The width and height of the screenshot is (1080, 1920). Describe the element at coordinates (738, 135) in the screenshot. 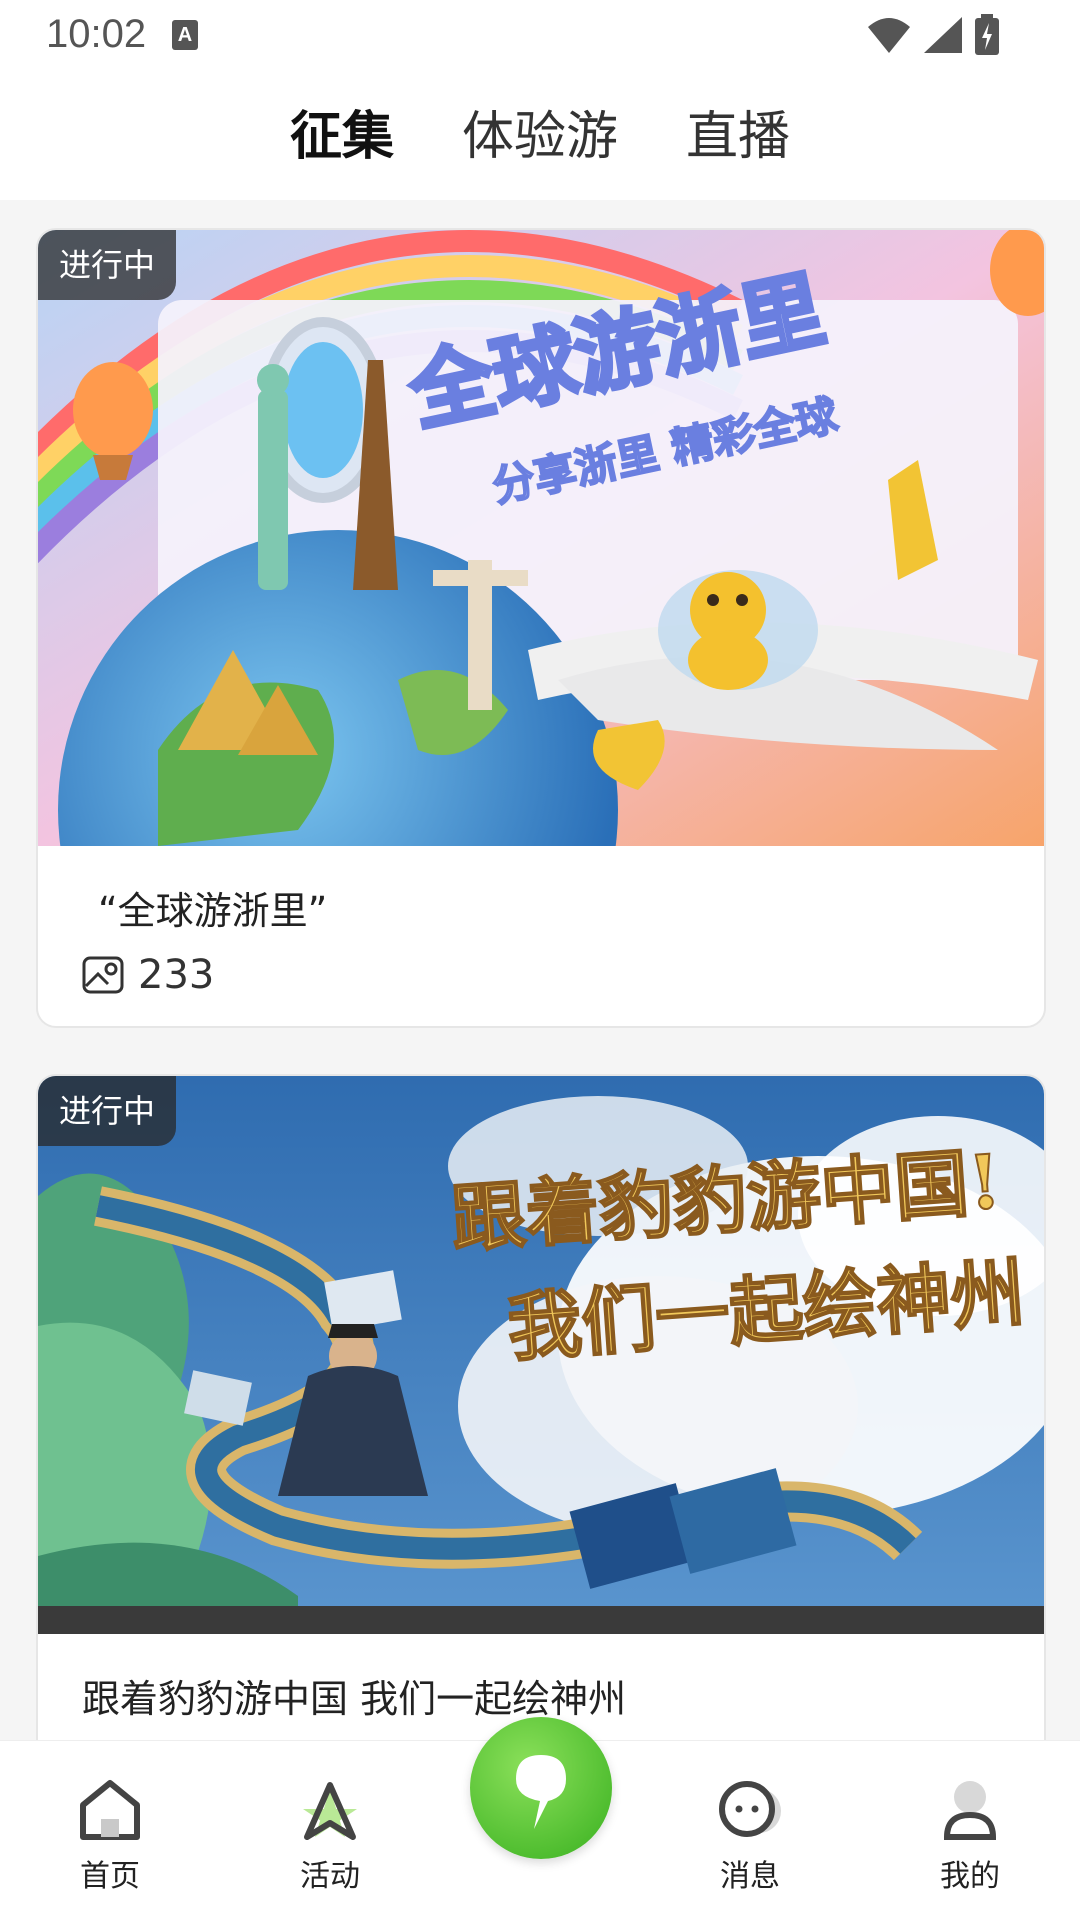

I see `tab-live: 直播` at that location.